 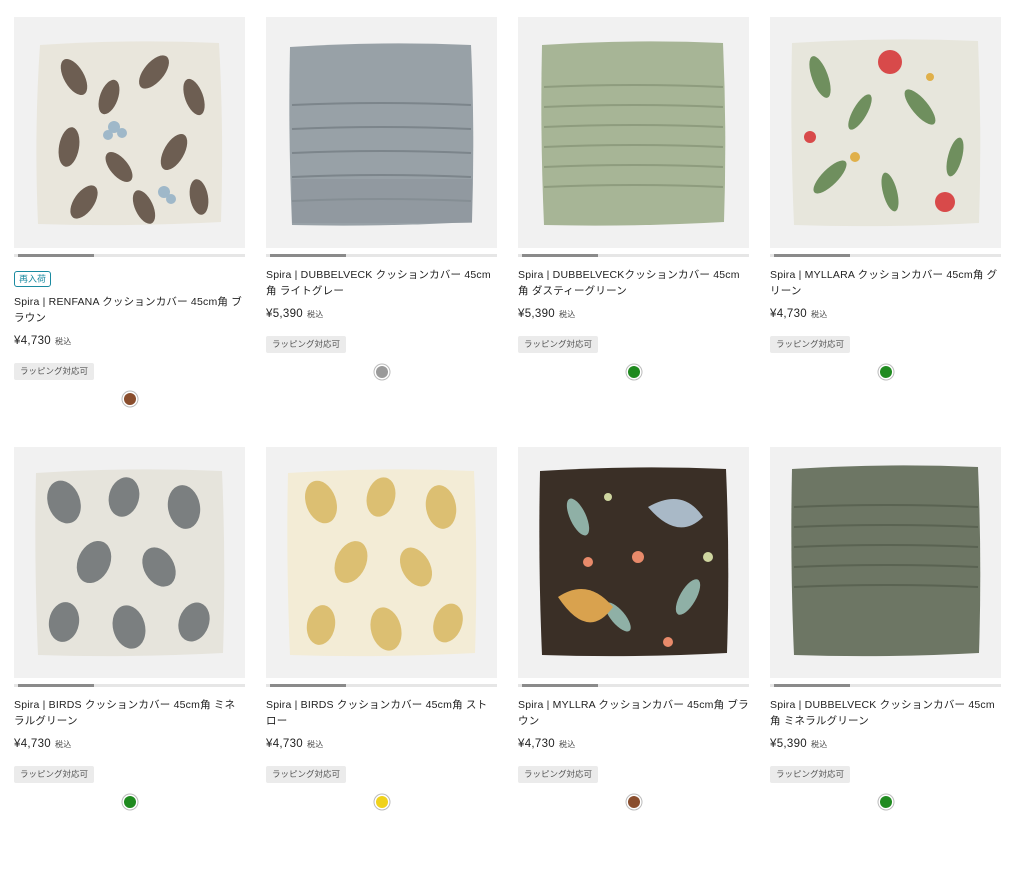 I want to click on product-title: Spira | MYLLARA クッションカバー 45cm角 グリーン, so click(x=885, y=283).